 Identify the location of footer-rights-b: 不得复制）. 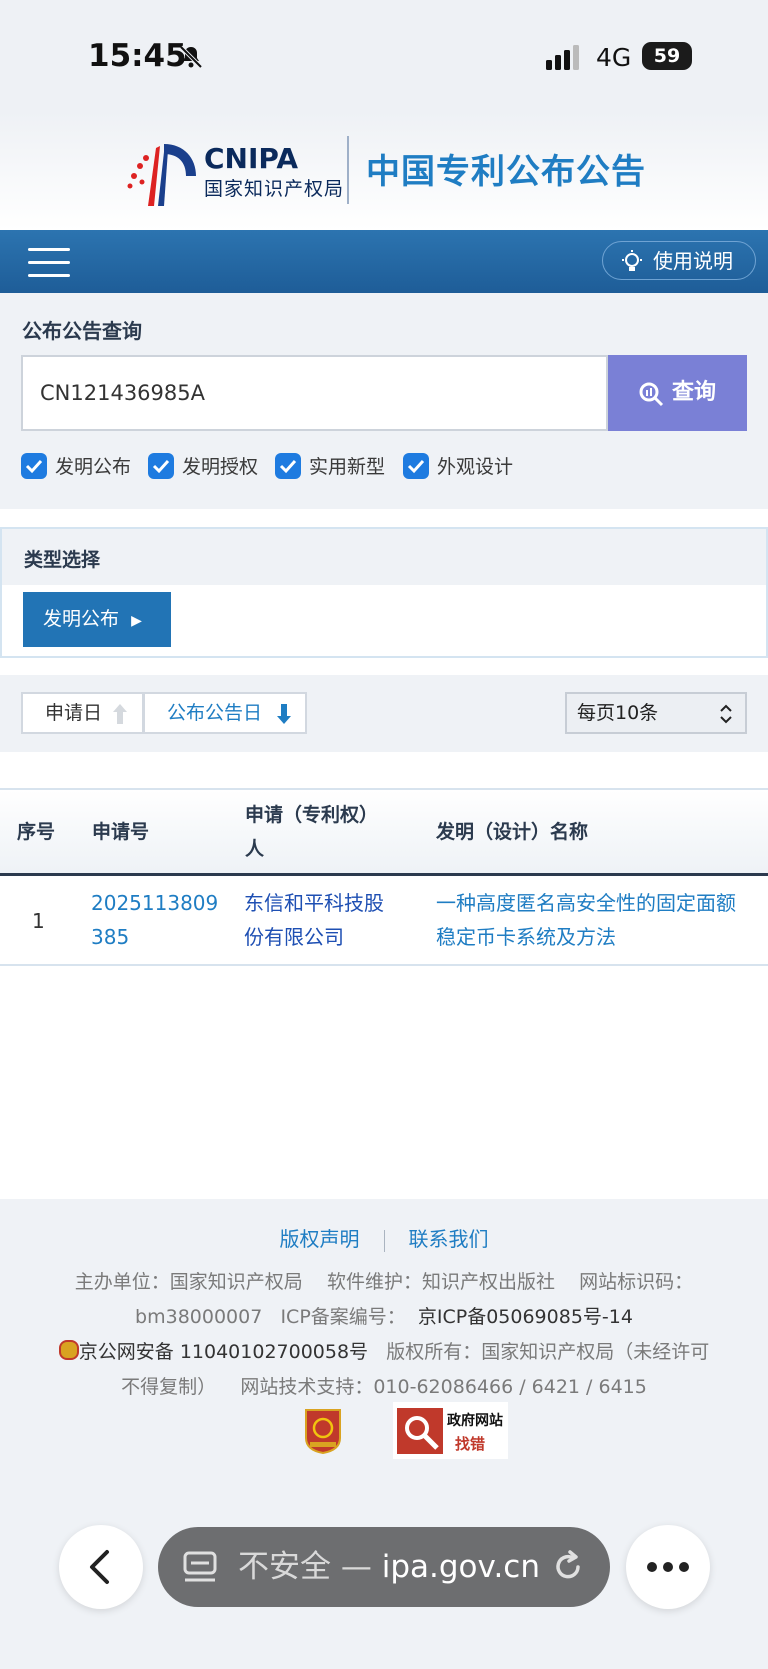
(169, 1387).